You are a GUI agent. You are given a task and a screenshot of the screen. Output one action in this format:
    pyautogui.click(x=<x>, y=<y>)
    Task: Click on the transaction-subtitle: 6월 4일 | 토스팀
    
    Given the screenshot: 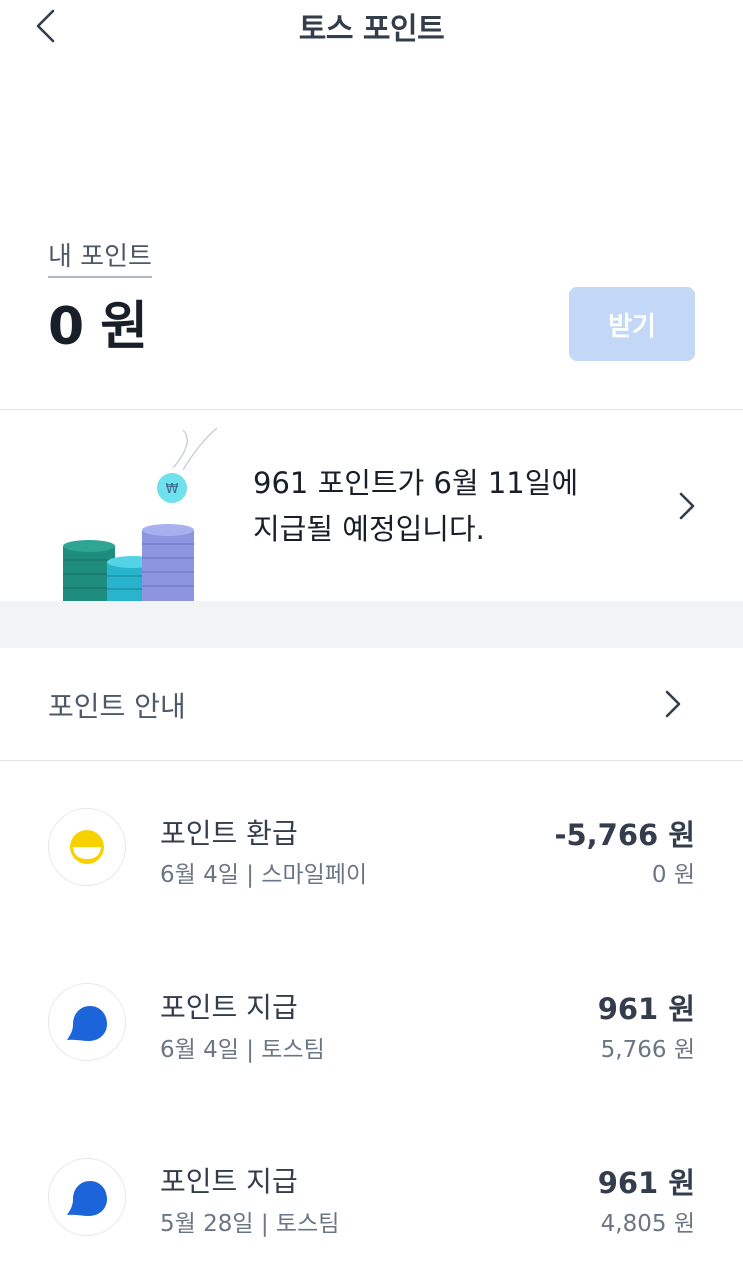 What is the action you would take?
    pyautogui.click(x=242, y=1050)
    